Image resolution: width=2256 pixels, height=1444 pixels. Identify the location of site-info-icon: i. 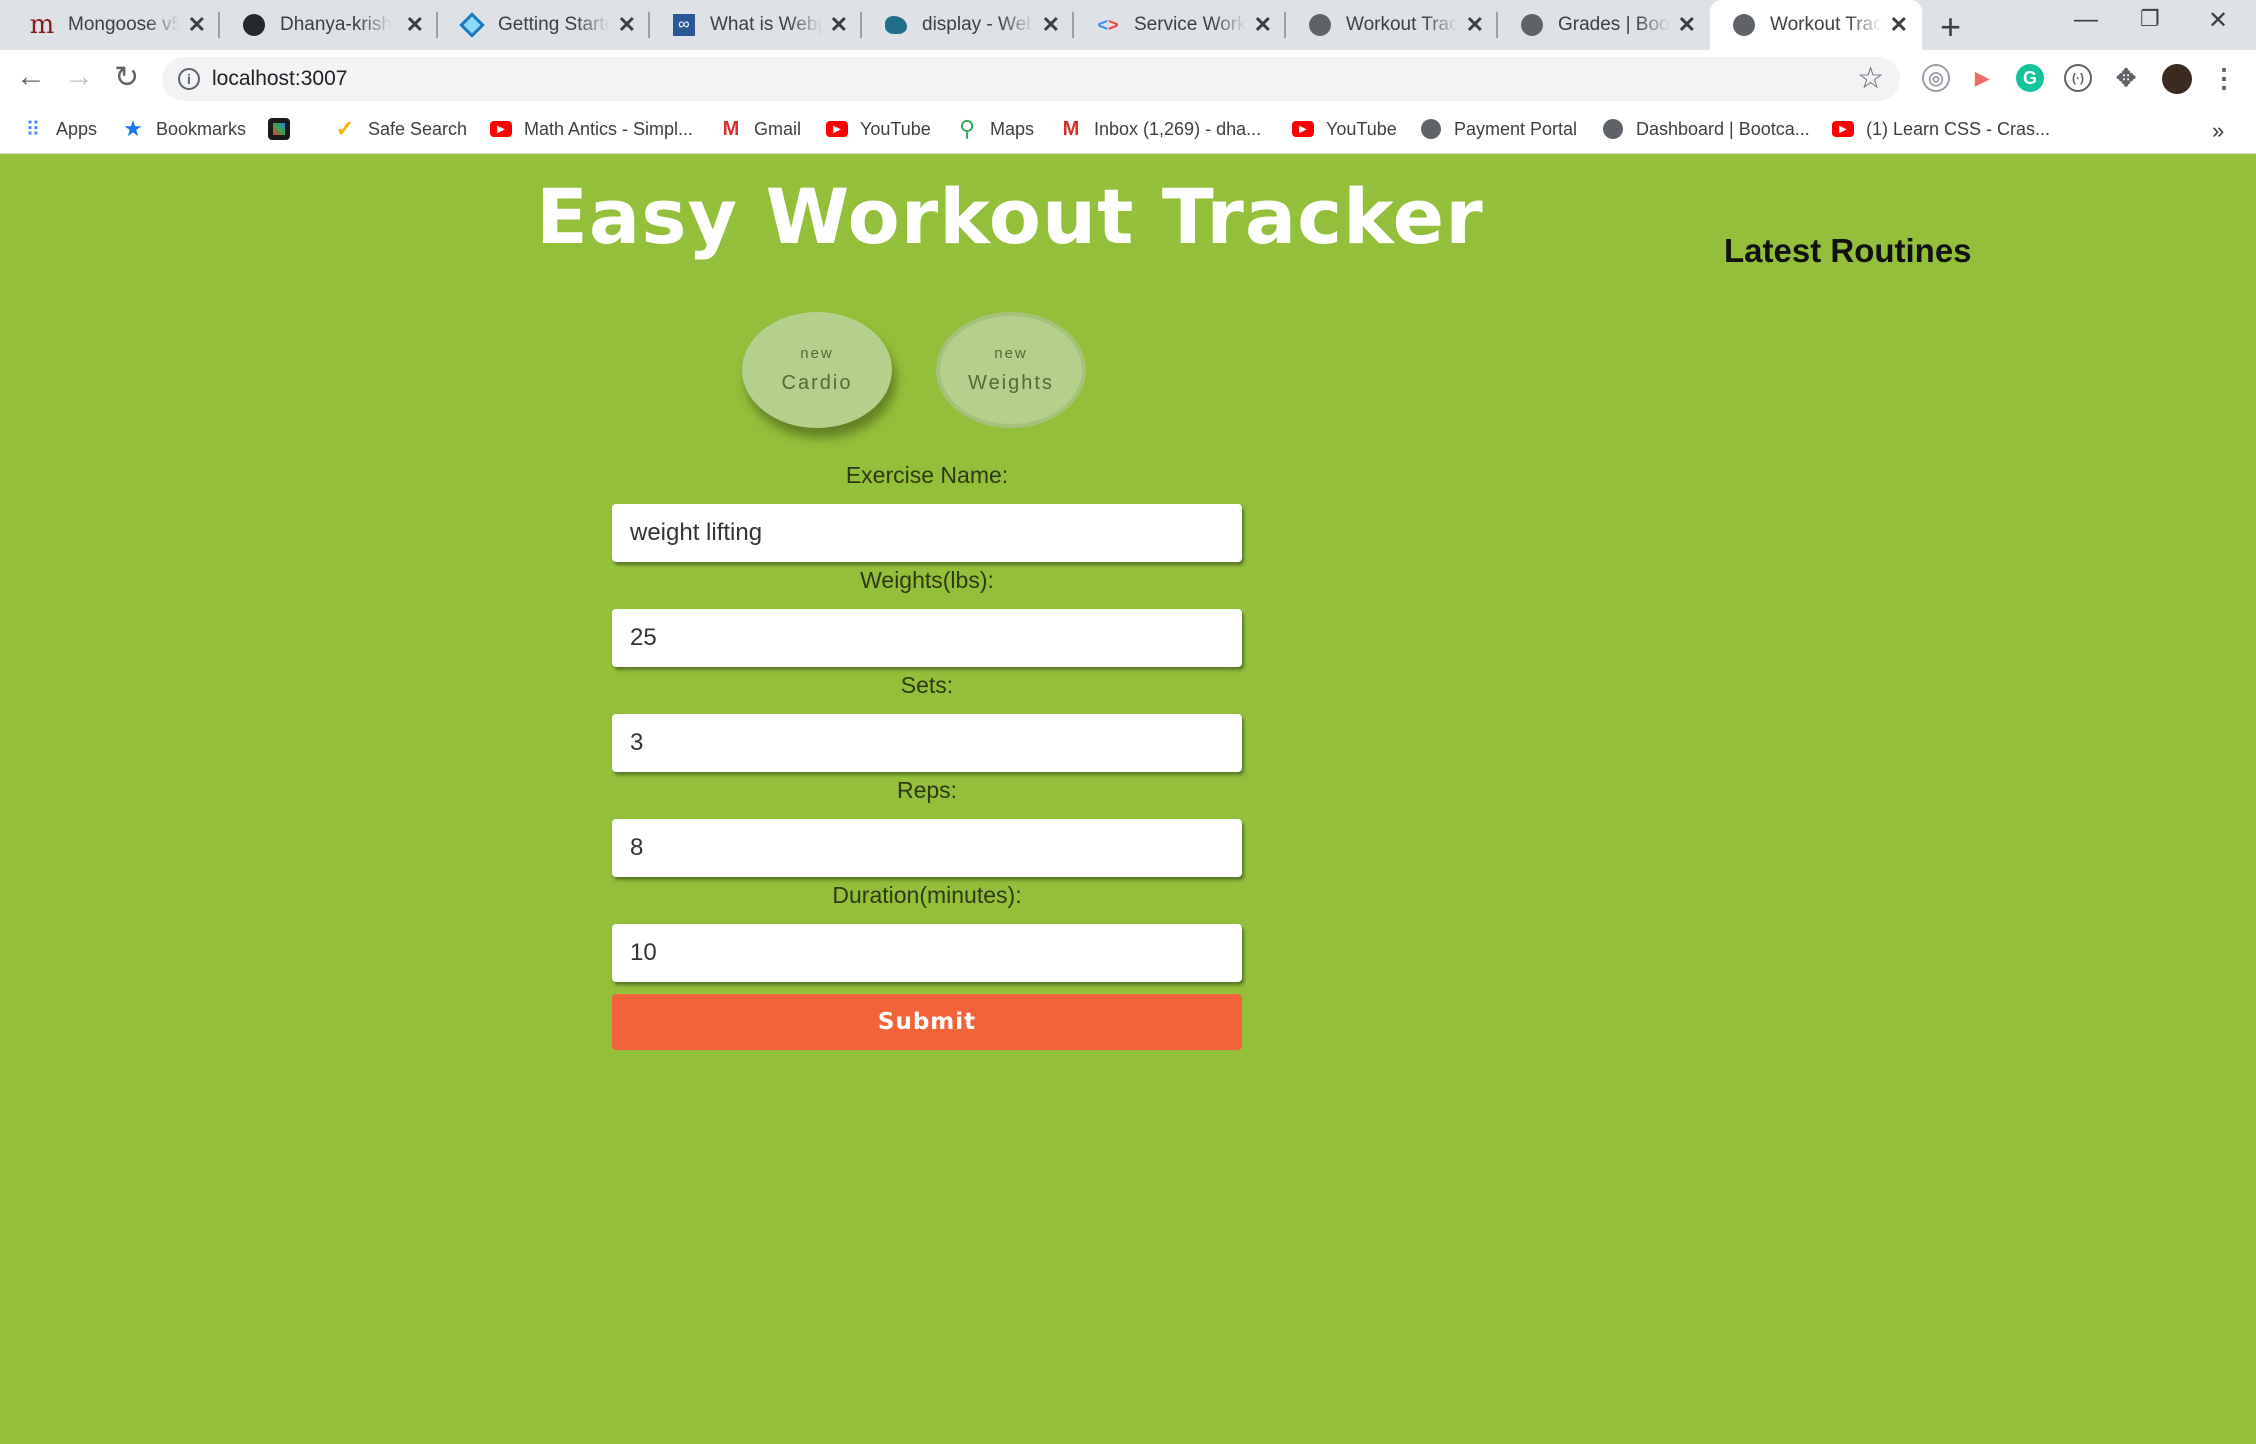
(189, 79).